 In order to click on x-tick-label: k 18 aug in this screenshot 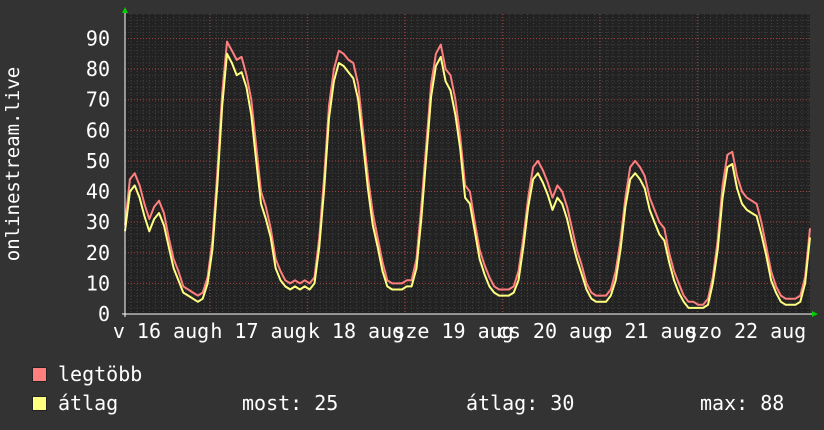, I will do `click(356, 331)`.